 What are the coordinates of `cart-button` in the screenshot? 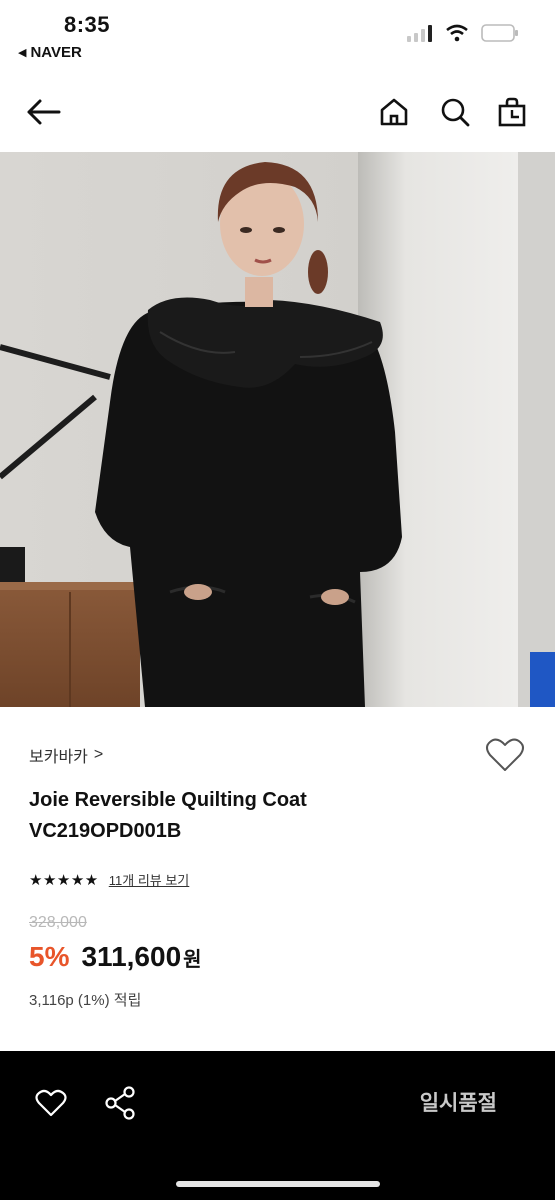 It's located at (512, 112).